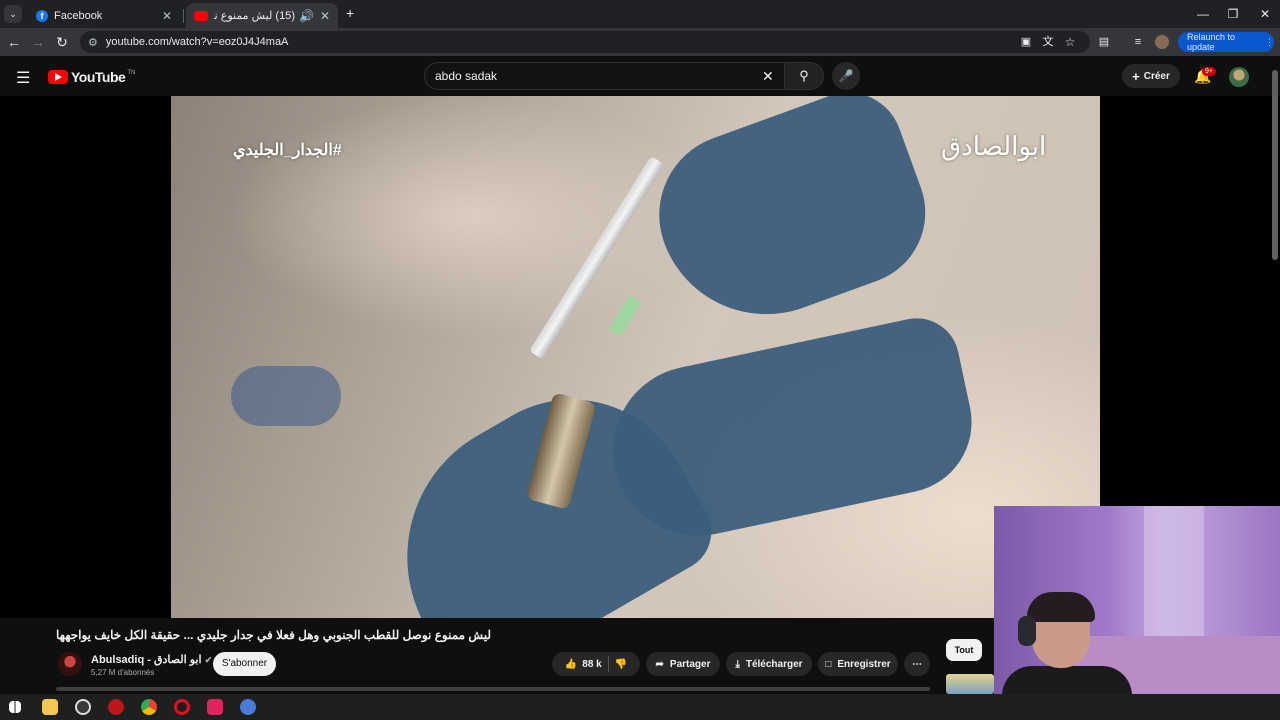  I want to click on tab-facebook: f Facebook ✕, so click(104, 15).